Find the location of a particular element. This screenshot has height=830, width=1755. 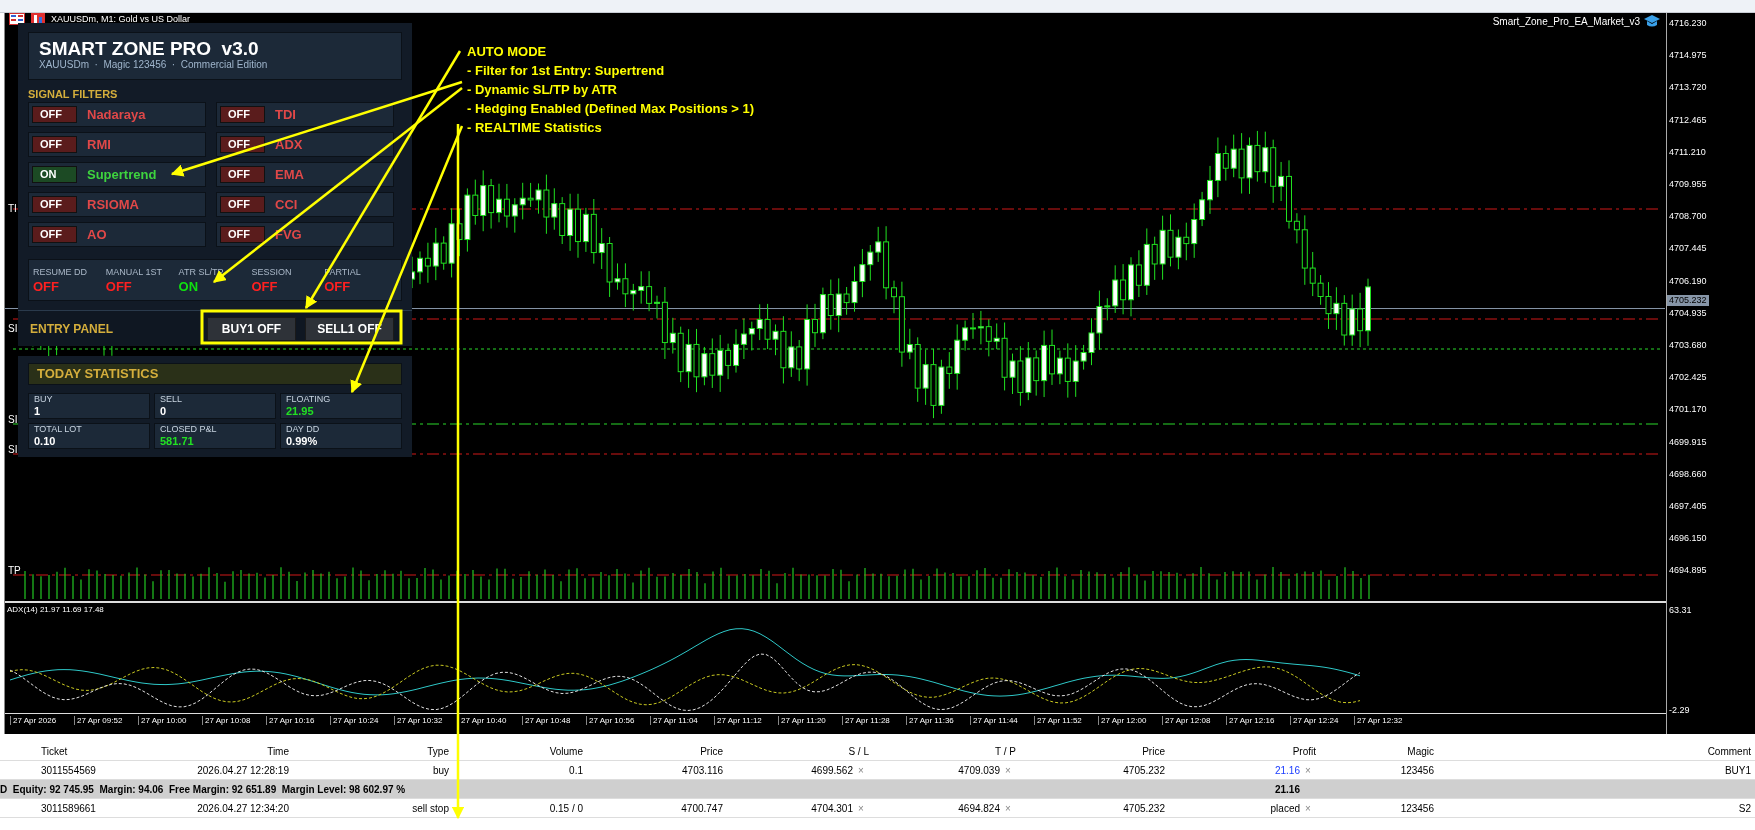

stat-label: BUY is located at coordinates (44, 399).